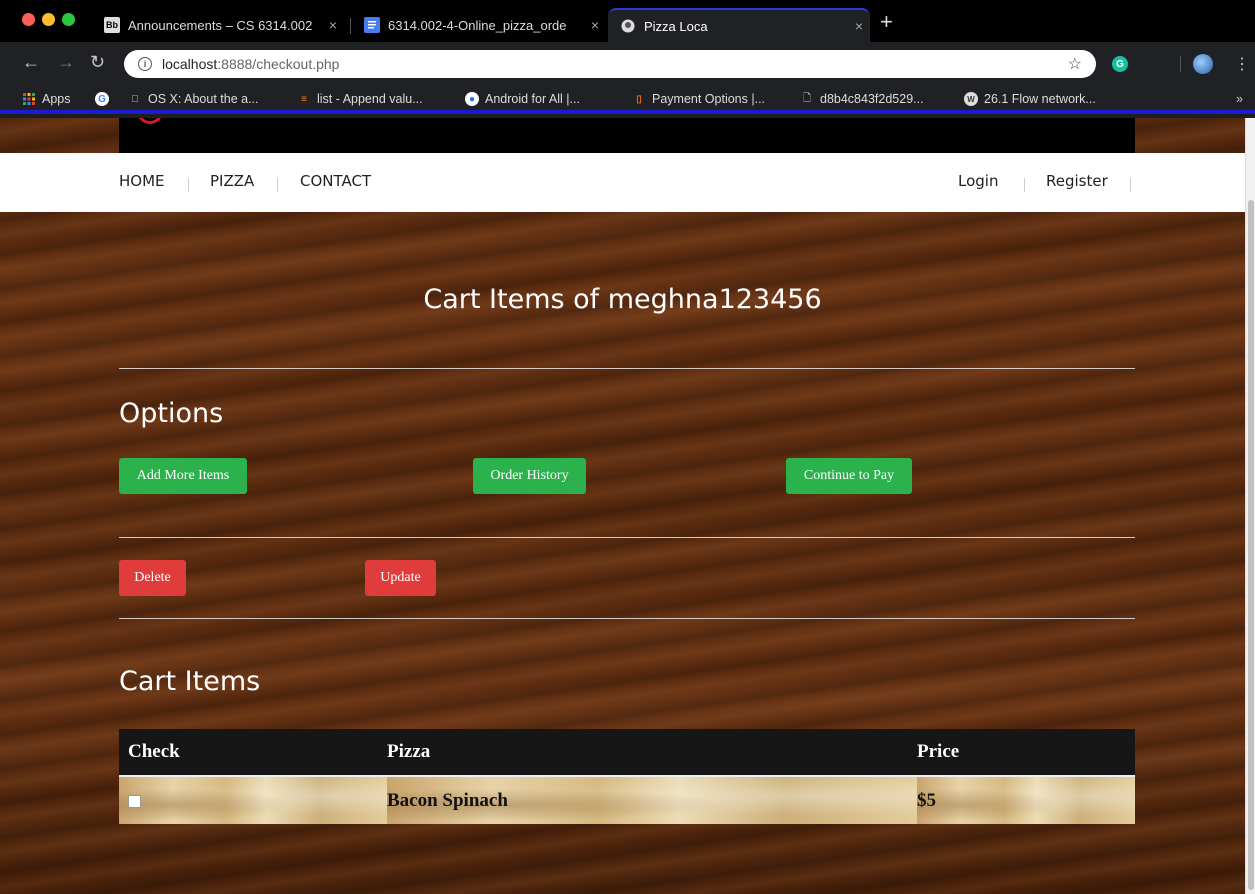  I want to click on profile-avatar, so click(1203, 64).